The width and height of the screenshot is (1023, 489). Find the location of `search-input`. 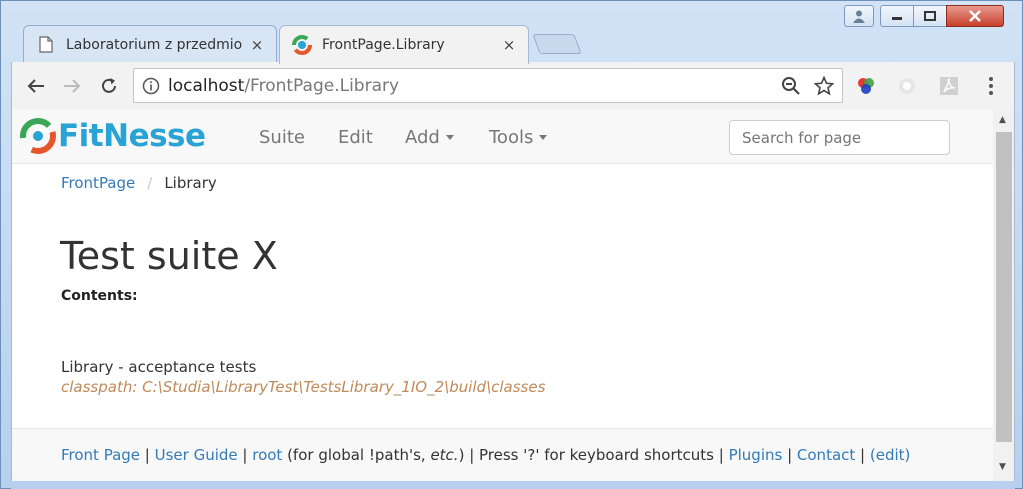

search-input is located at coordinates (839, 137).